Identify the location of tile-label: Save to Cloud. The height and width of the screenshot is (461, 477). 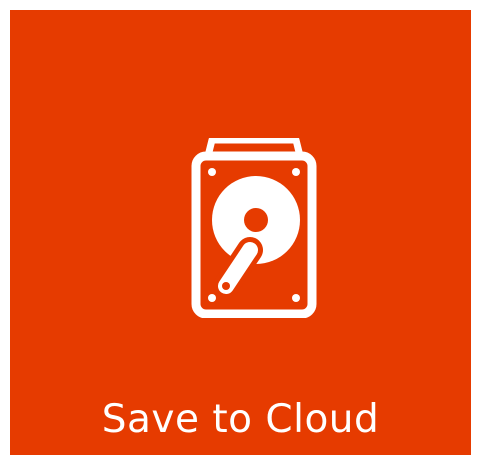
(240, 419).